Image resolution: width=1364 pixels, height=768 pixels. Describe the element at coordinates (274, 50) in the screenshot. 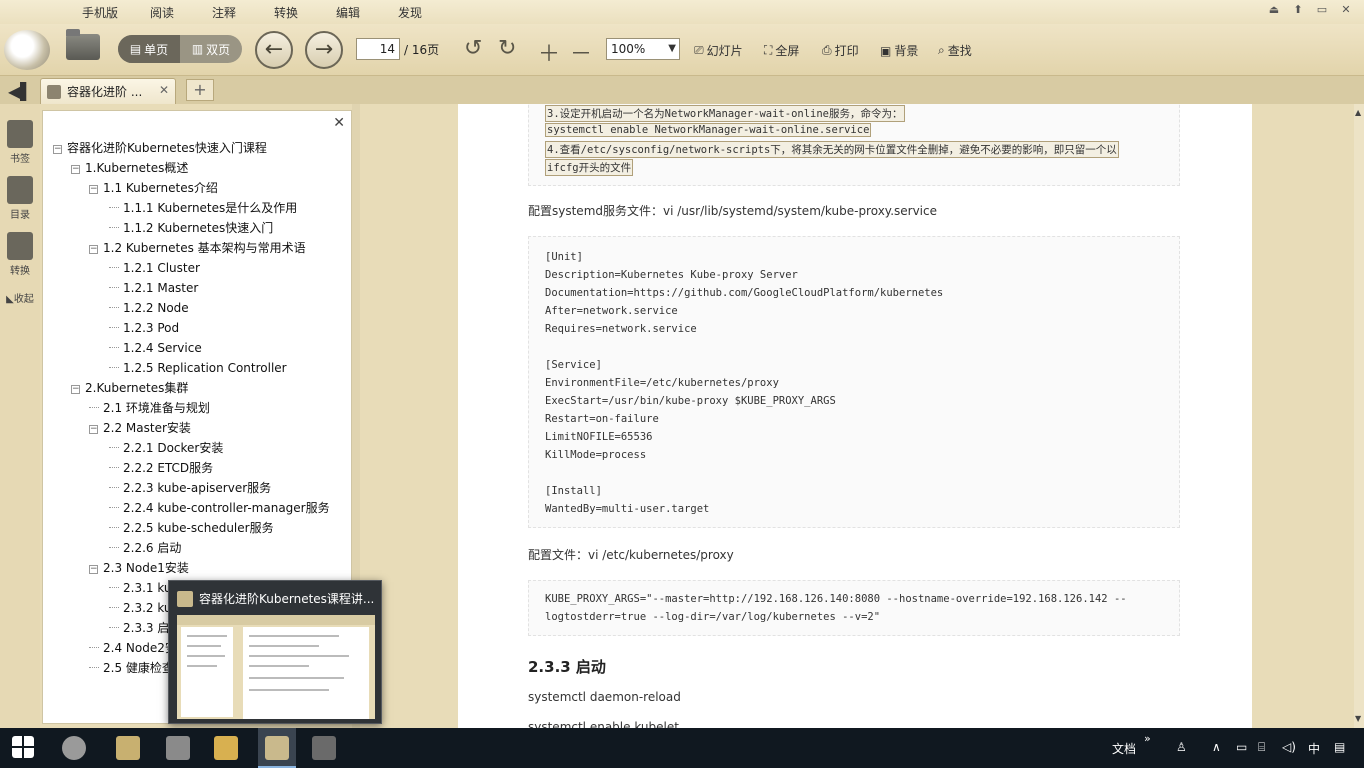

I see `prev-page-icon: ←` at that location.